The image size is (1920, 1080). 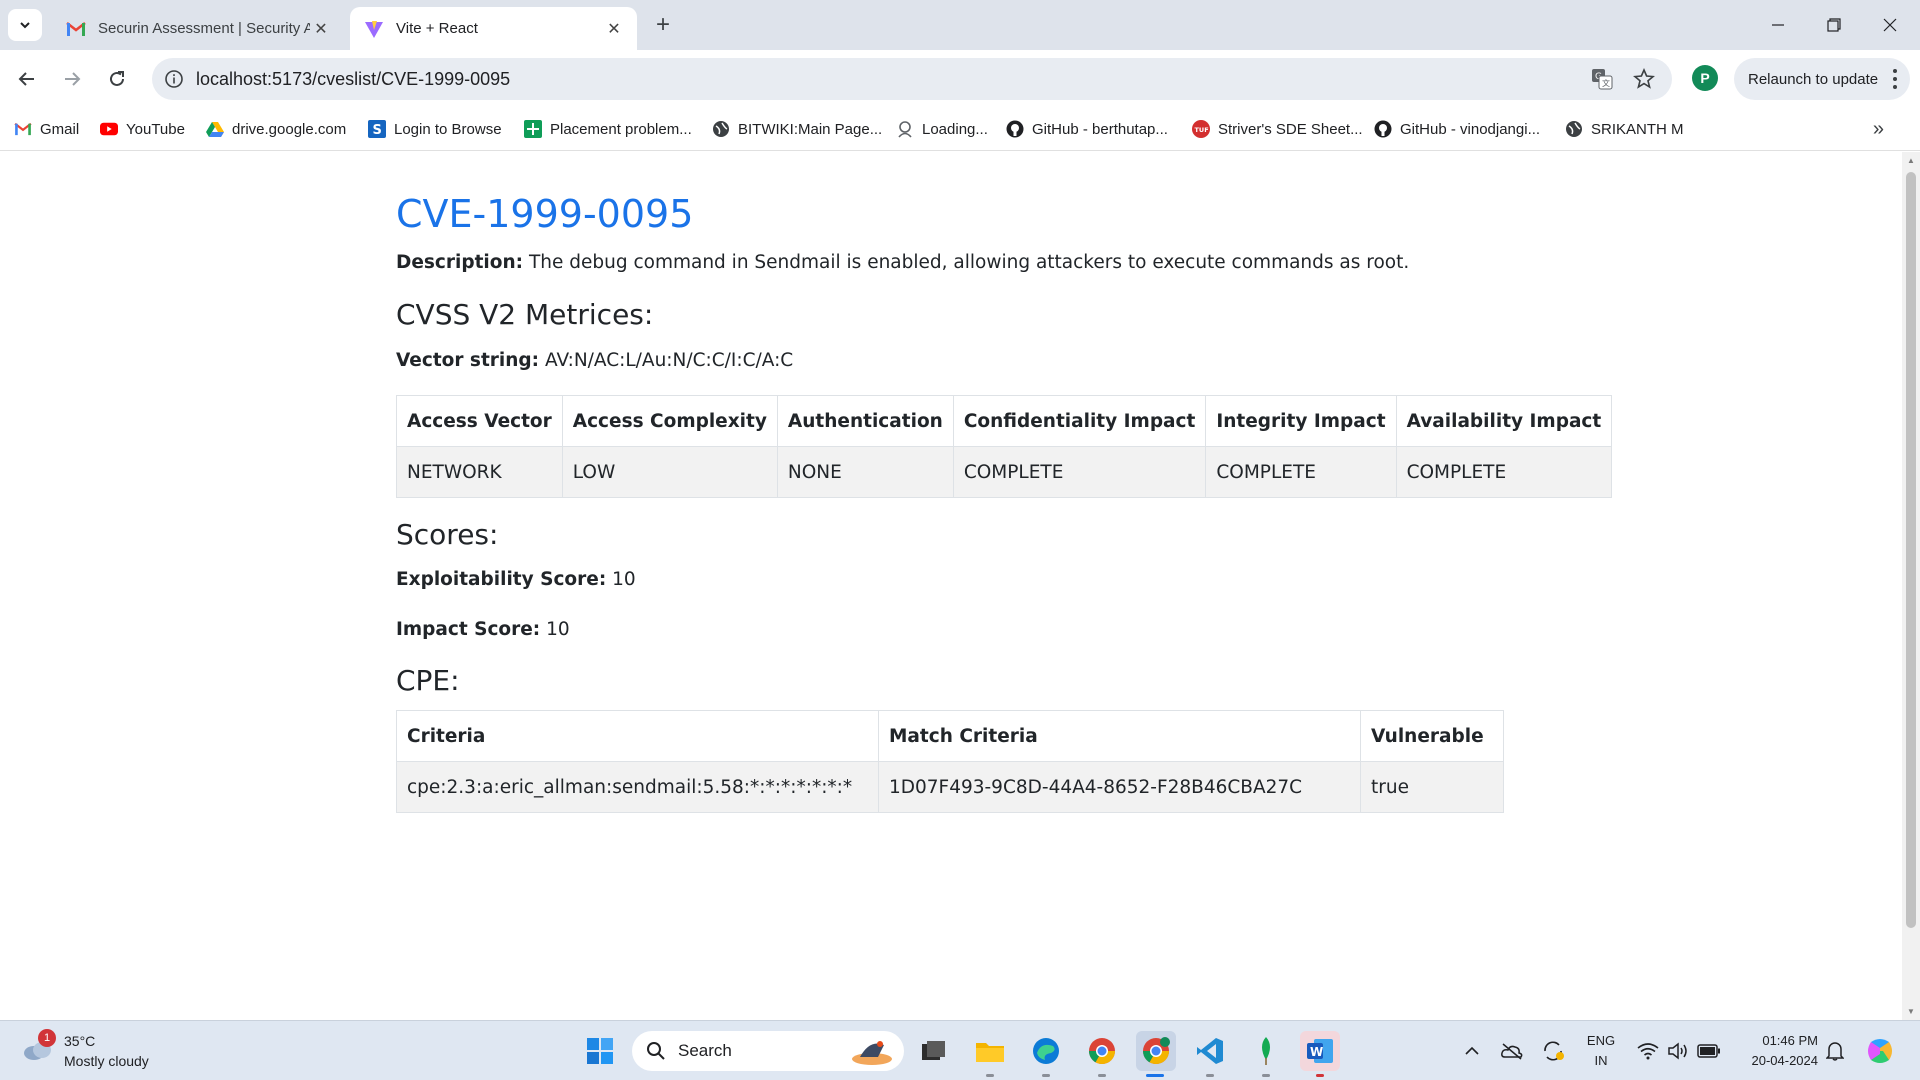 What do you see at coordinates (1709, 1051) in the screenshot?
I see `battery-icon` at bounding box center [1709, 1051].